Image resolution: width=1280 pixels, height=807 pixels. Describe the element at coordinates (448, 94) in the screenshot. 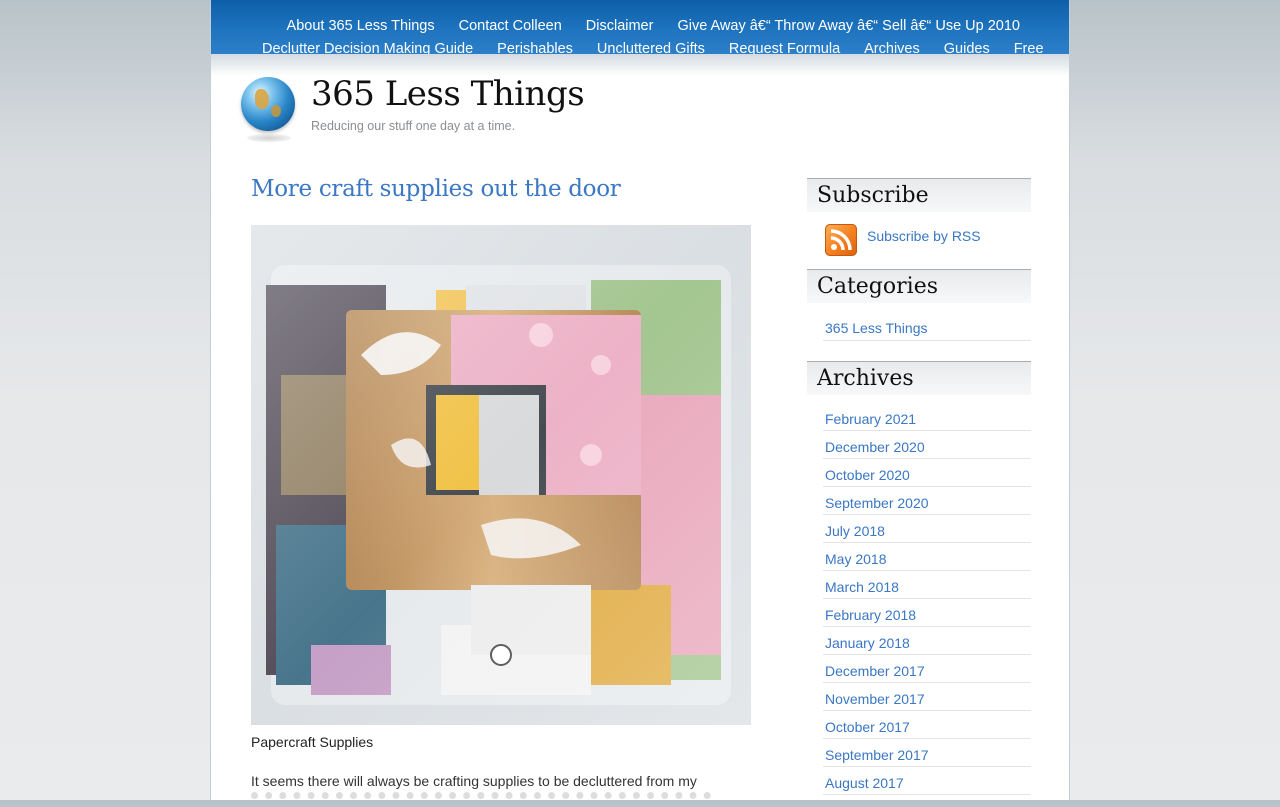

I see `site-title: 365 Less Things` at that location.